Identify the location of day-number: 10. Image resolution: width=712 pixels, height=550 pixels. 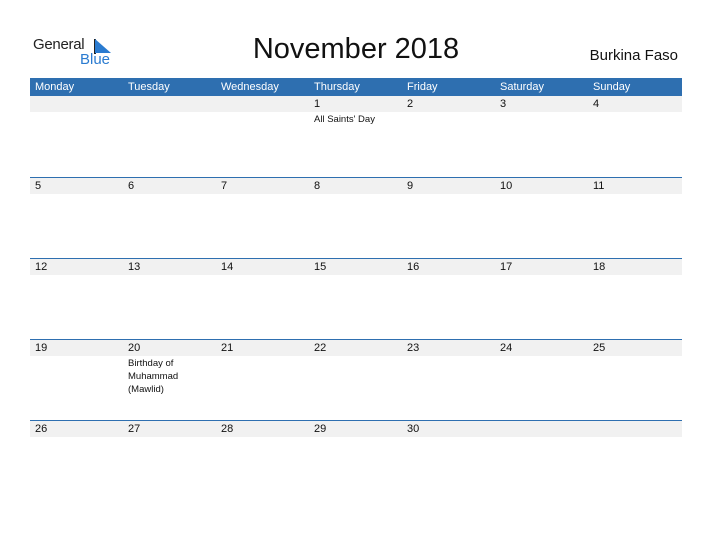
(506, 186).